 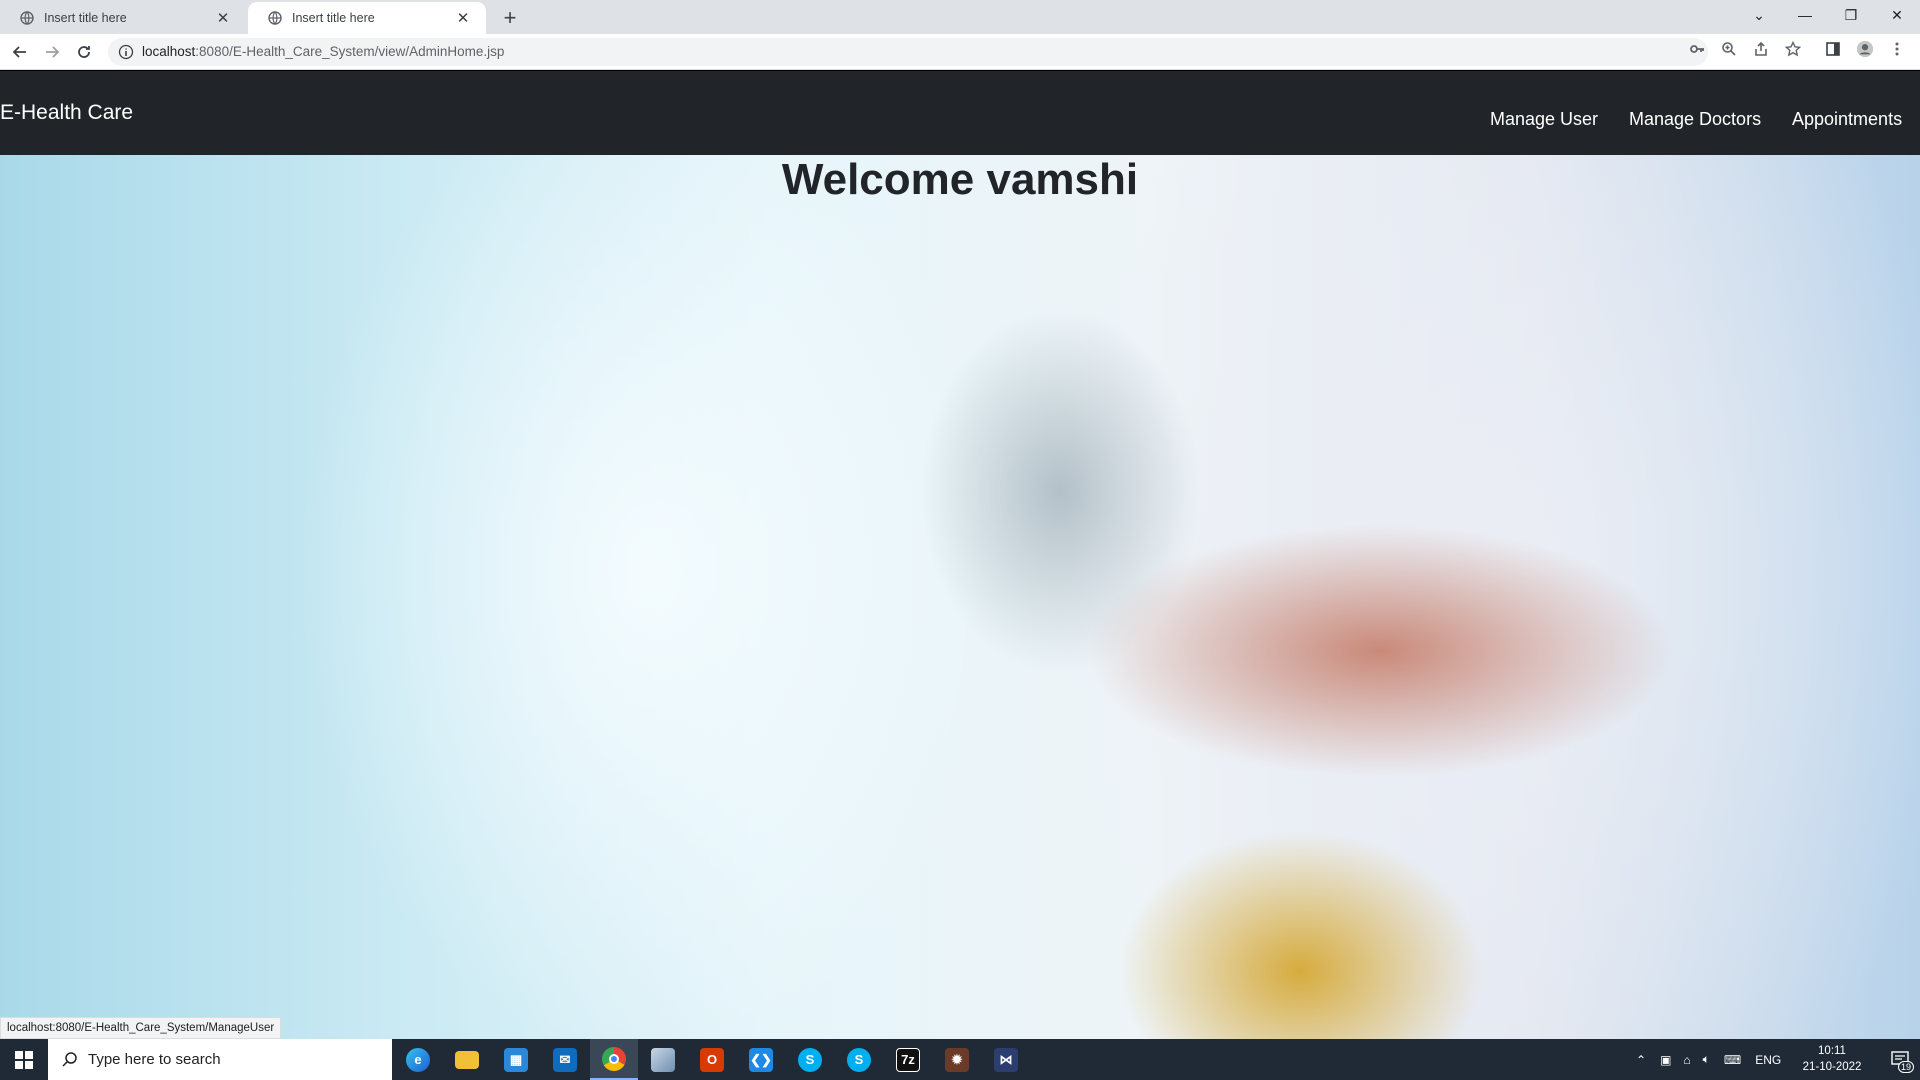 What do you see at coordinates (1805, 15) in the screenshot?
I see `minimize-icon: —` at bounding box center [1805, 15].